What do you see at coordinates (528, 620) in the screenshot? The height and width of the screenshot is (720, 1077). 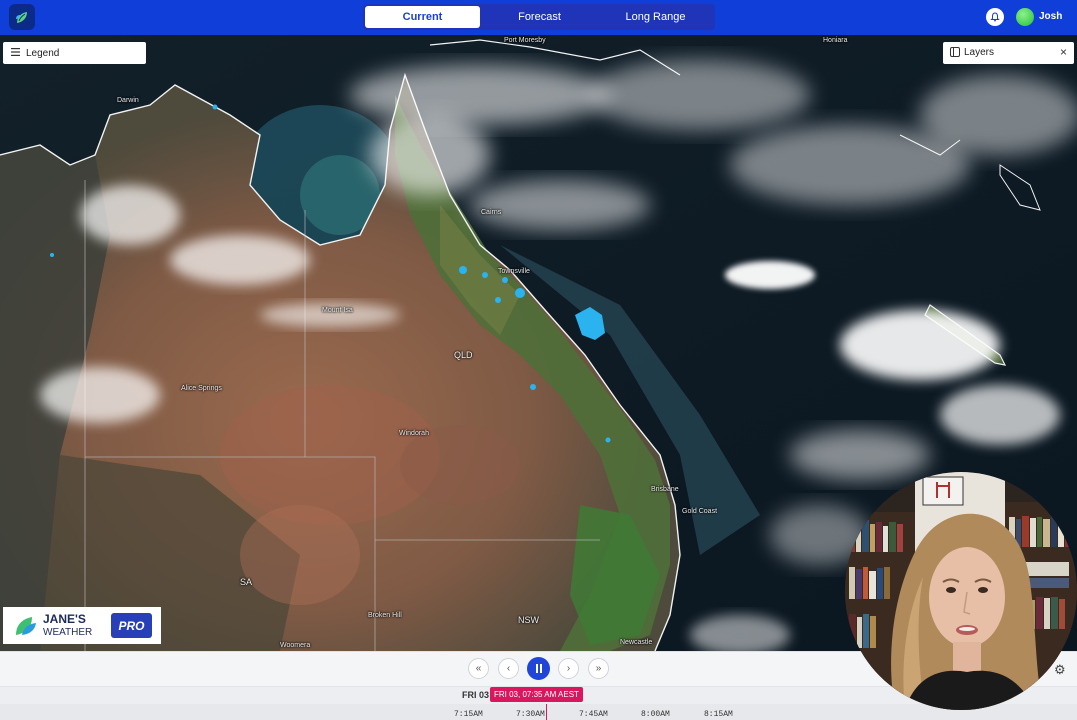 I see `place-nsw: NSW` at bounding box center [528, 620].